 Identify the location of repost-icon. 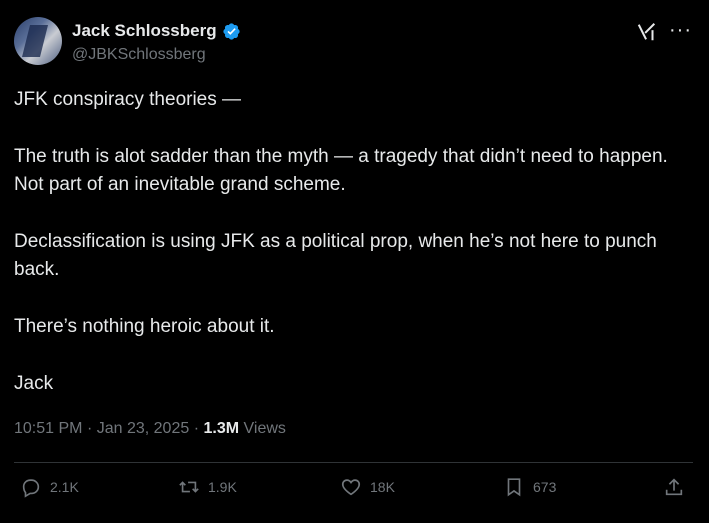
(189, 487).